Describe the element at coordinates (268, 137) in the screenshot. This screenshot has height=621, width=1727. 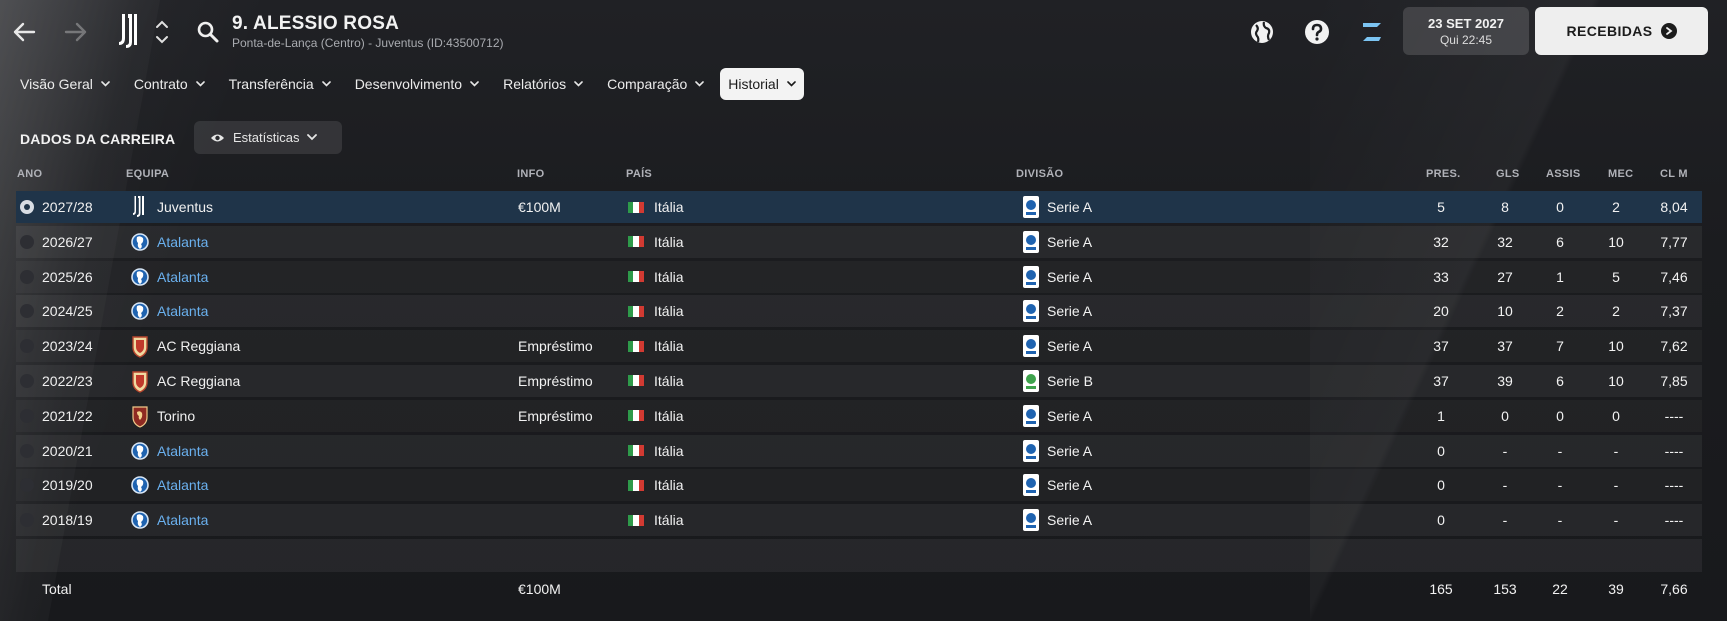
I see `view-selector-dropdown: Estatísticas` at that location.